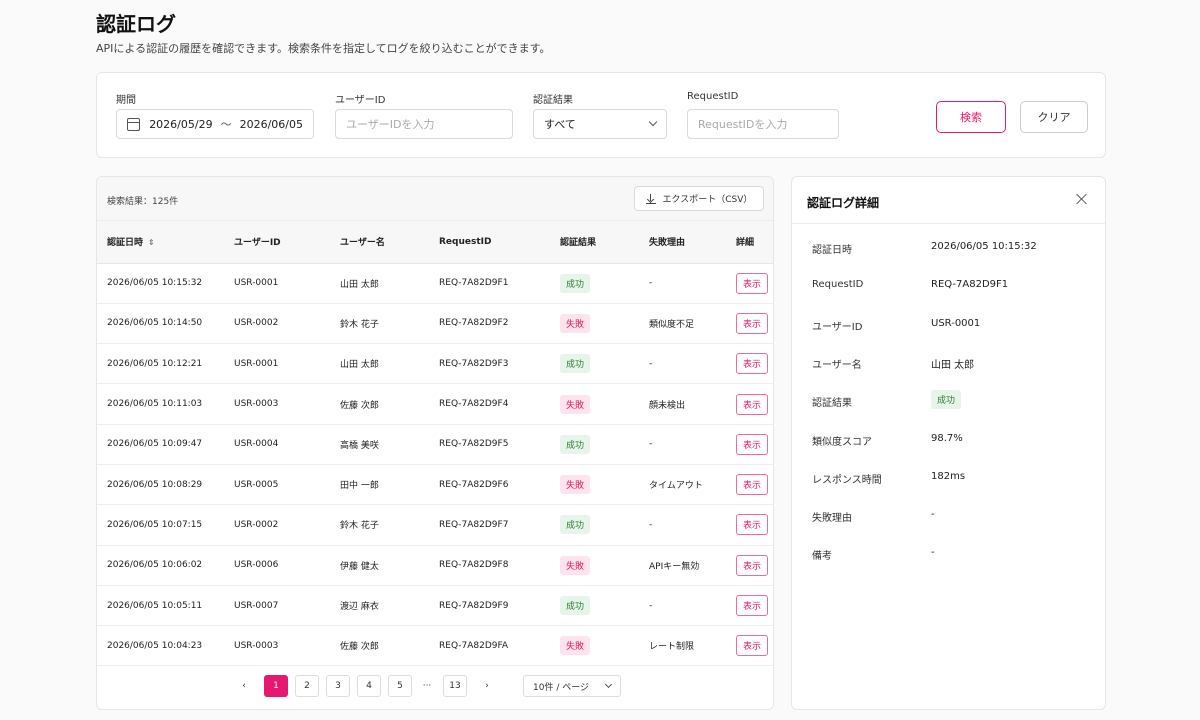  I want to click on close-icon, so click(1082, 199).